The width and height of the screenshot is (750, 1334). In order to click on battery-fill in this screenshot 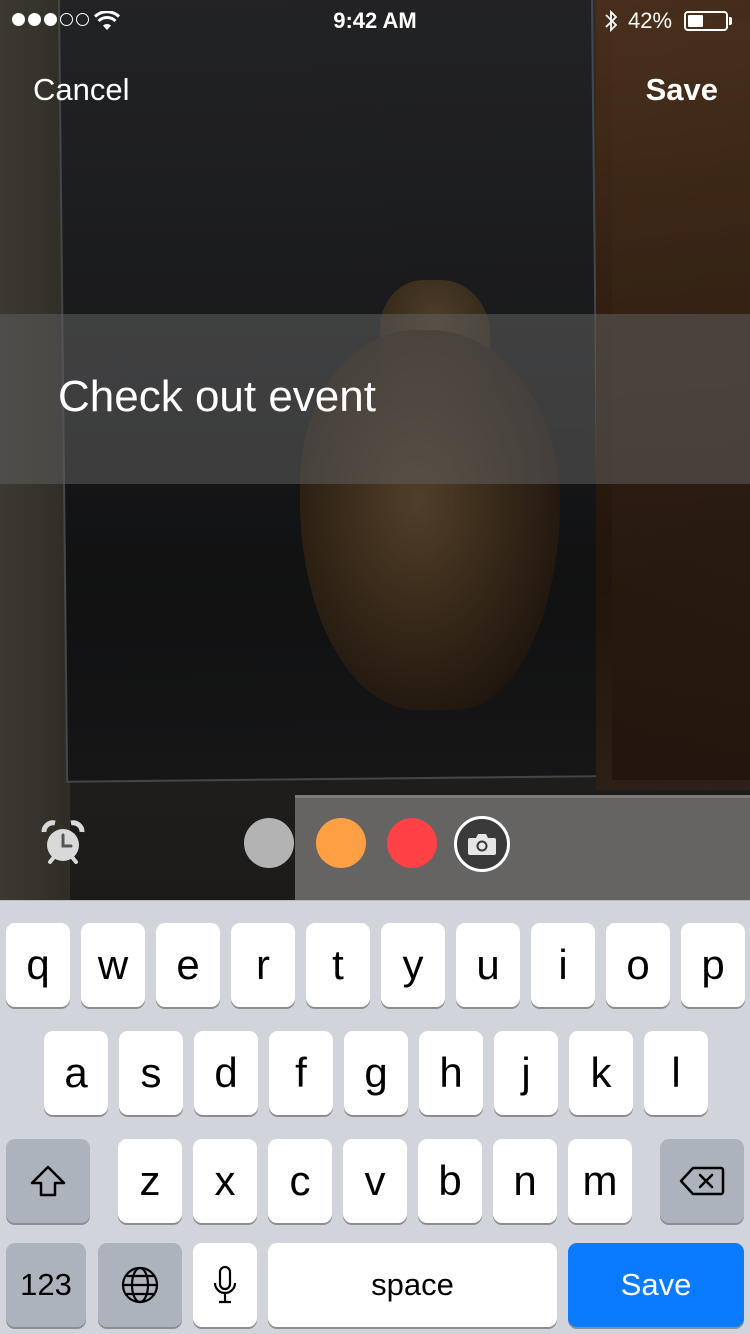, I will do `click(695, 21)`.